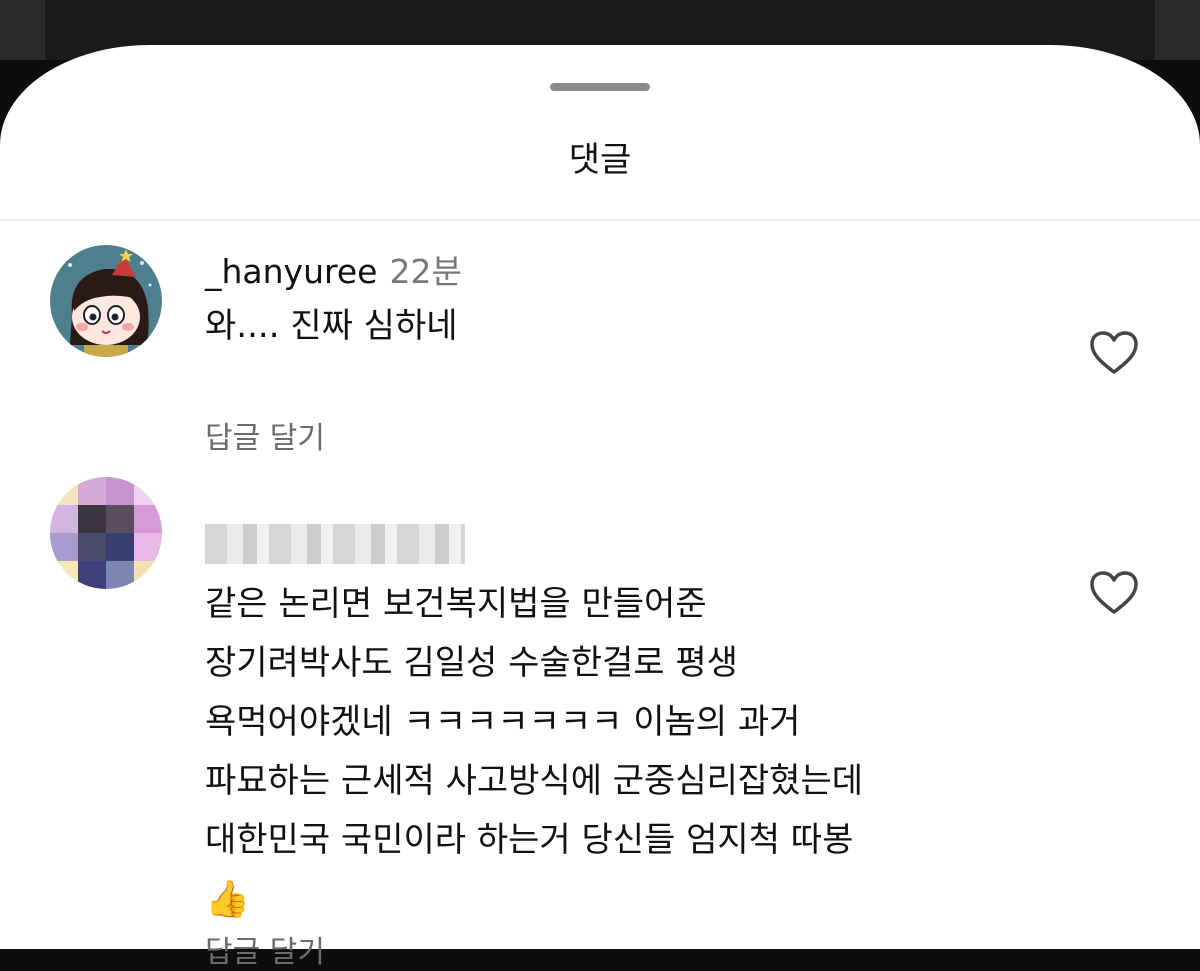 The height and width of the screenshot is (971, 1200). I want to click on comment-line: 같은 논리면 보건복지법을 만들어준, so click(456, 604).